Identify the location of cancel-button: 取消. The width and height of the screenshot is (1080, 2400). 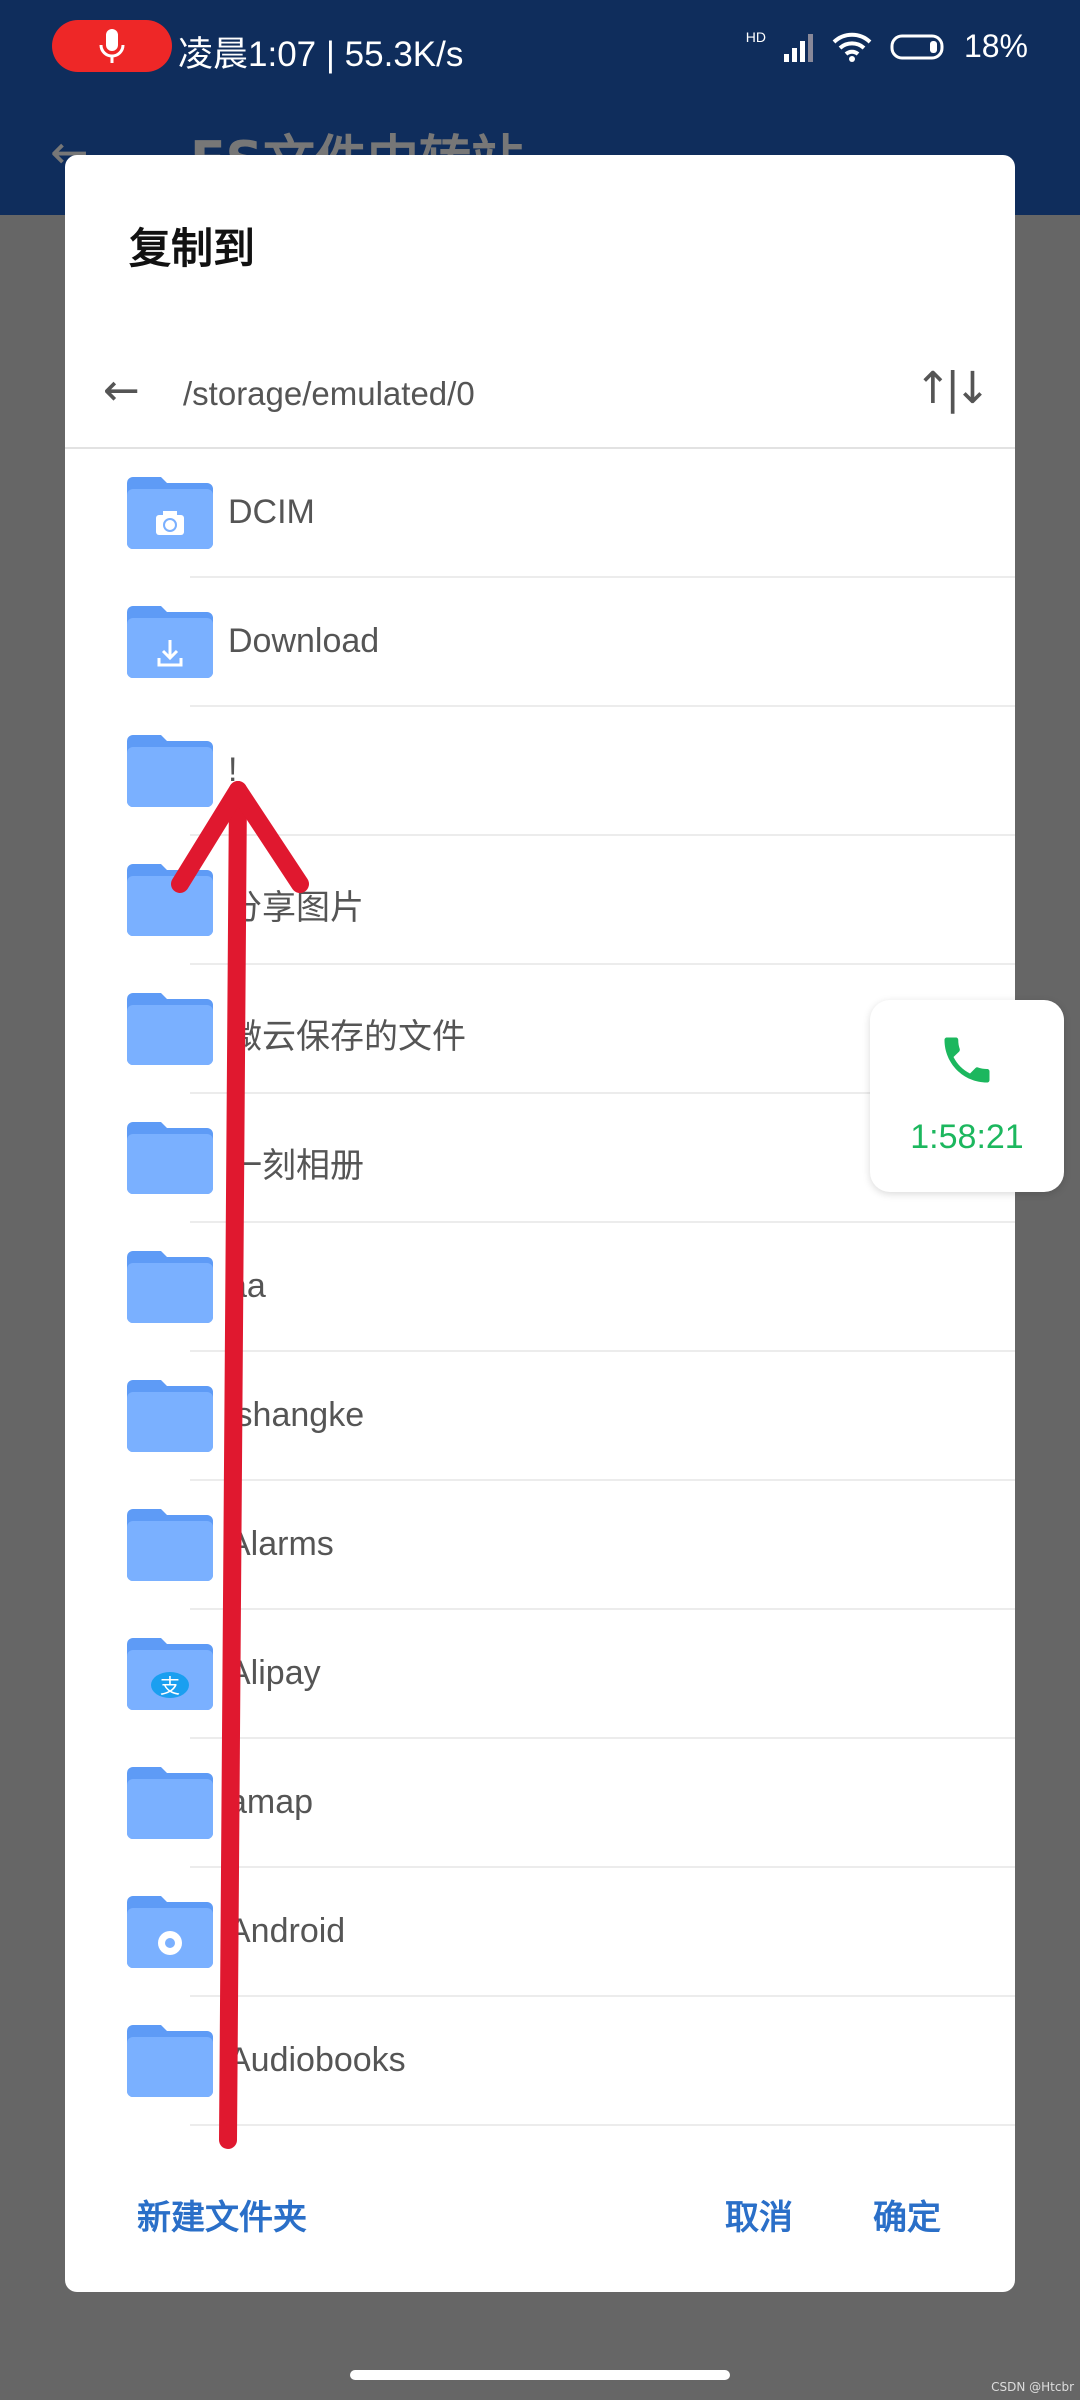
(759, 2214).